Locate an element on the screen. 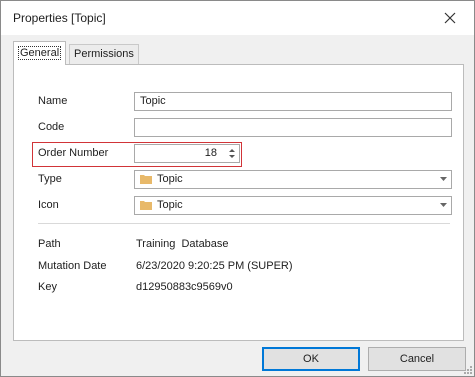  icon-value: Topic is located at coordinates (170, 205).